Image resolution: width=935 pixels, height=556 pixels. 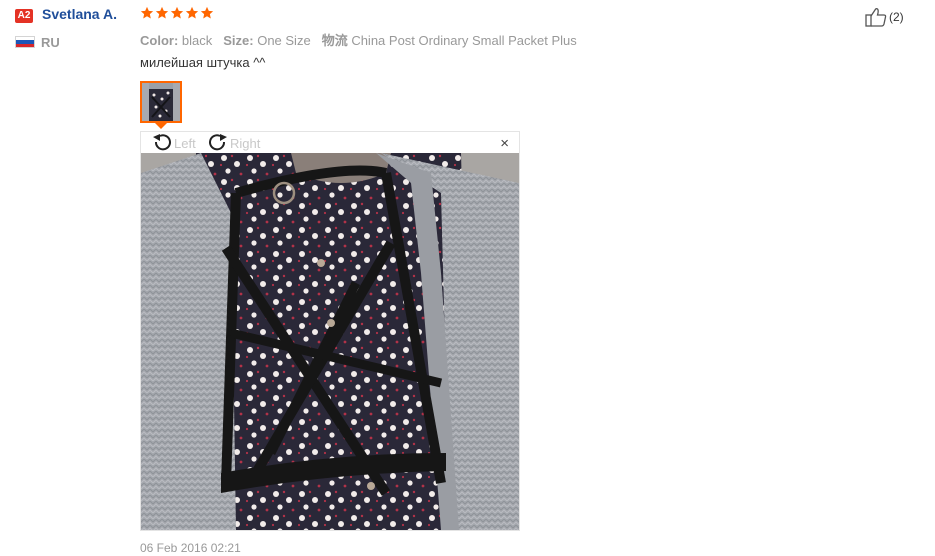 What do you see at coordinates (195, 40) in the screenshot?
I see `attribute-value: black` at bounding box center [195, 40].